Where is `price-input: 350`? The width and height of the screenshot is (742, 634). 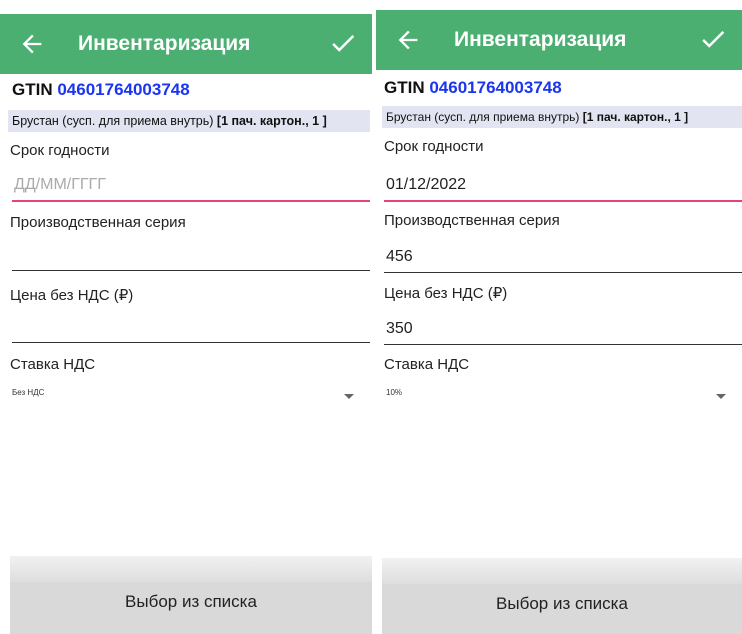 price-input: 350 is located at coordinates (563, 329).